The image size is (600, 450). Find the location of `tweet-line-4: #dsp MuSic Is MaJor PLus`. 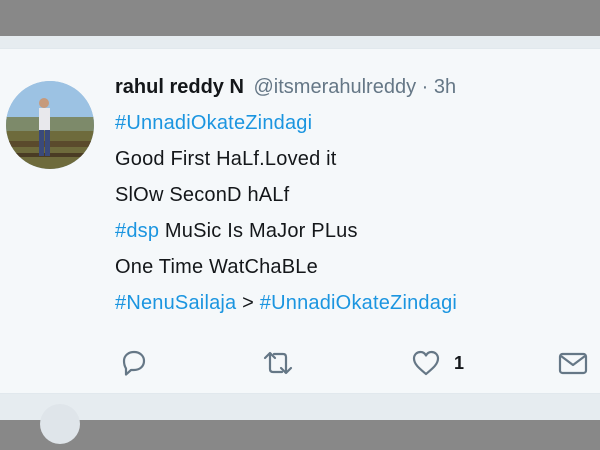

tweet-line-4: #dsp MuSic Is MaJor PLus is located at coordinates (355, 231).